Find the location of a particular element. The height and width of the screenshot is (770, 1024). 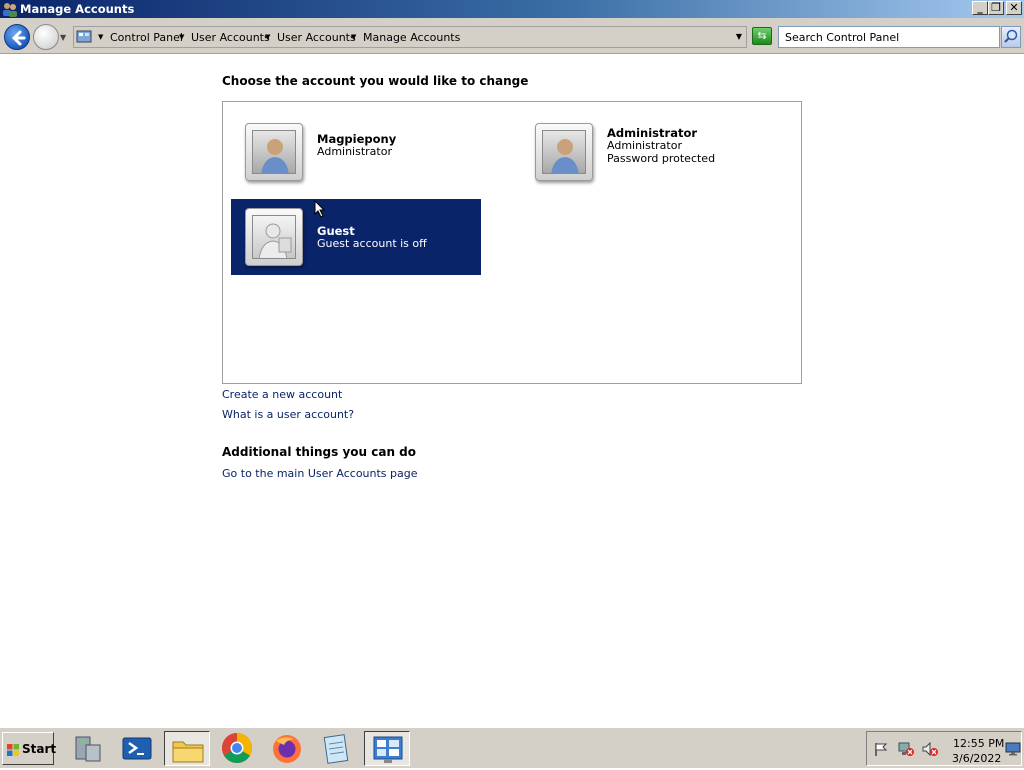

breadcrumb-control-panel: Control Panel is located at coordinates (146, 37).